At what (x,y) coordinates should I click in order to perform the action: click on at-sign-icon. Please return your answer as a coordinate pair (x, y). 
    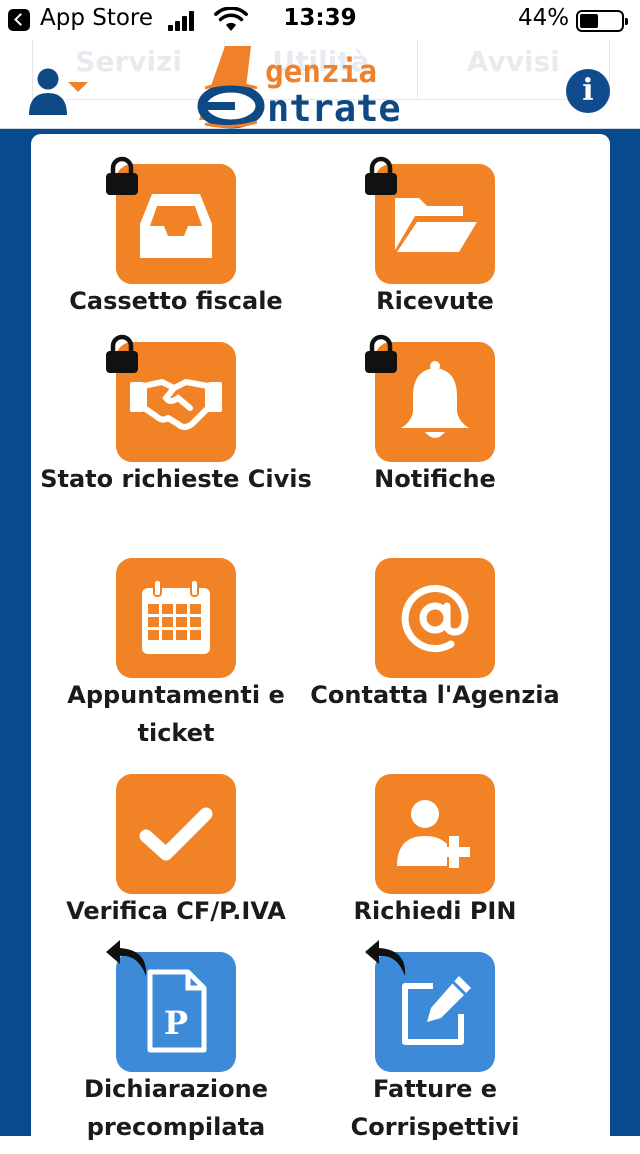
    Looking at the image, I should click on (435, 619).